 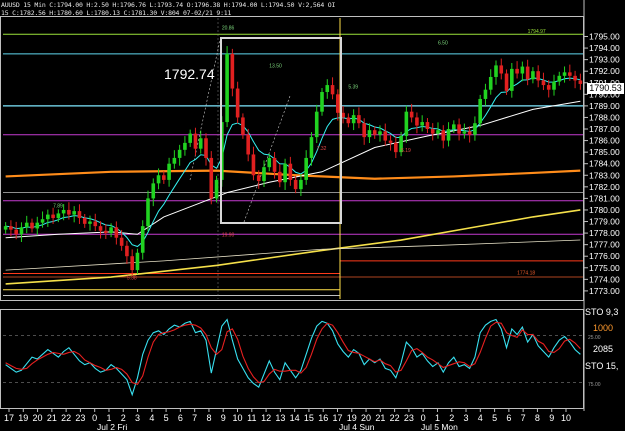 What do you see at coordinates (604, 164) in the screenshot?
I see `price-tick-label: 1784.00` at bounding box center [604, 164].